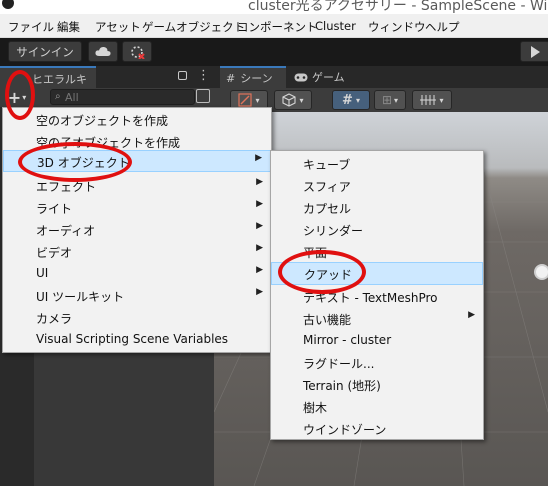 This screenshot has width=548, height=486. I want to click on collab-button, so click(137, 51).